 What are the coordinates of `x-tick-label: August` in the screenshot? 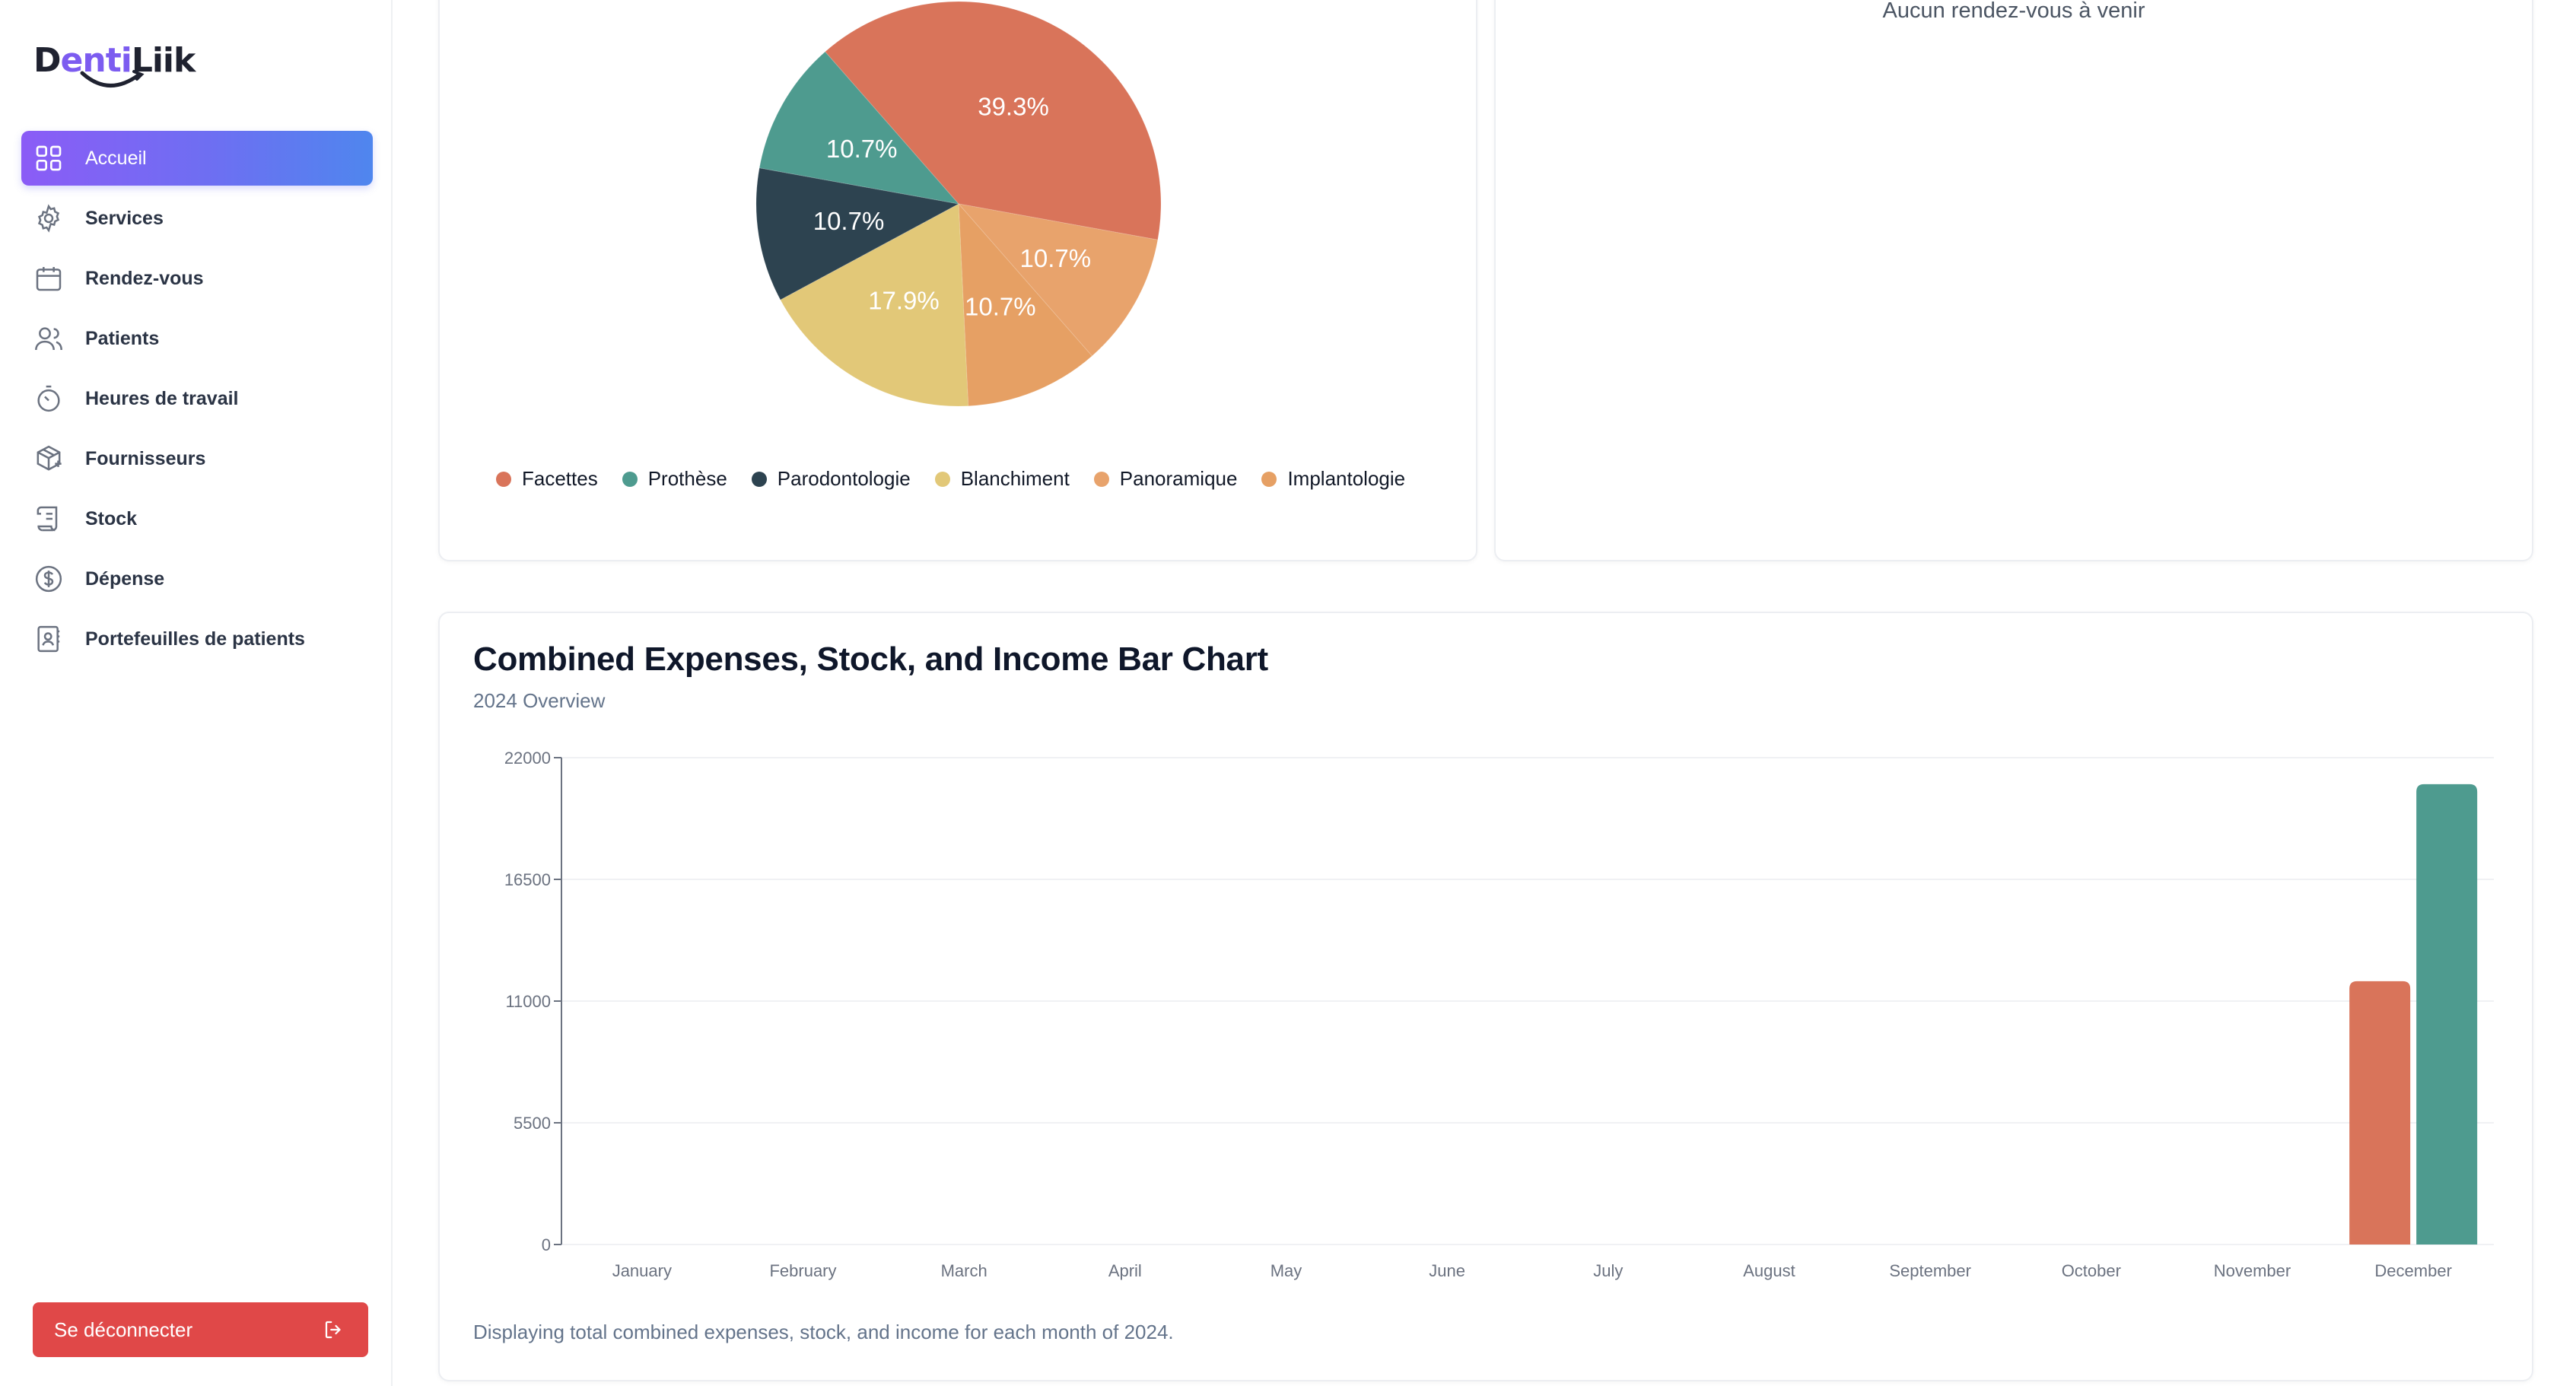 It's located at (1769, 1270).